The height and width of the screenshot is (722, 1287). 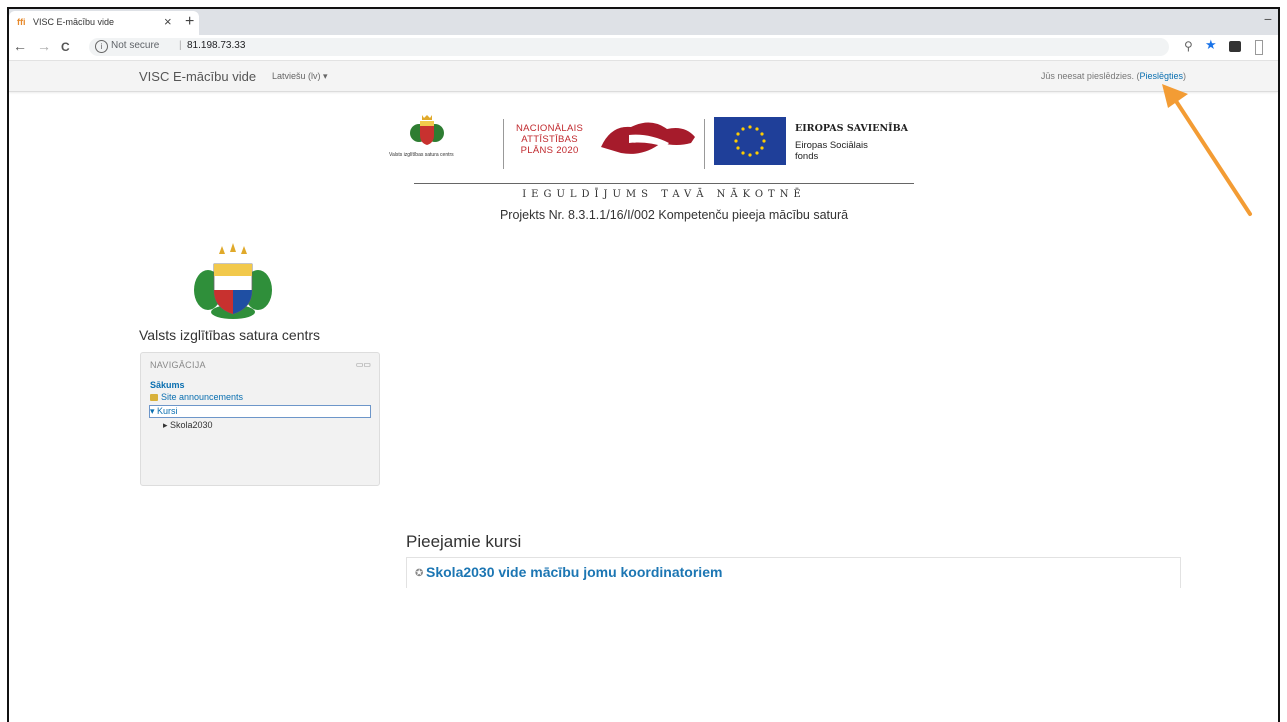 I want to click on motto-text: IEGULDĪJUMS TAVĀ NĀKOTNĒ, so click(x=664, y=194).